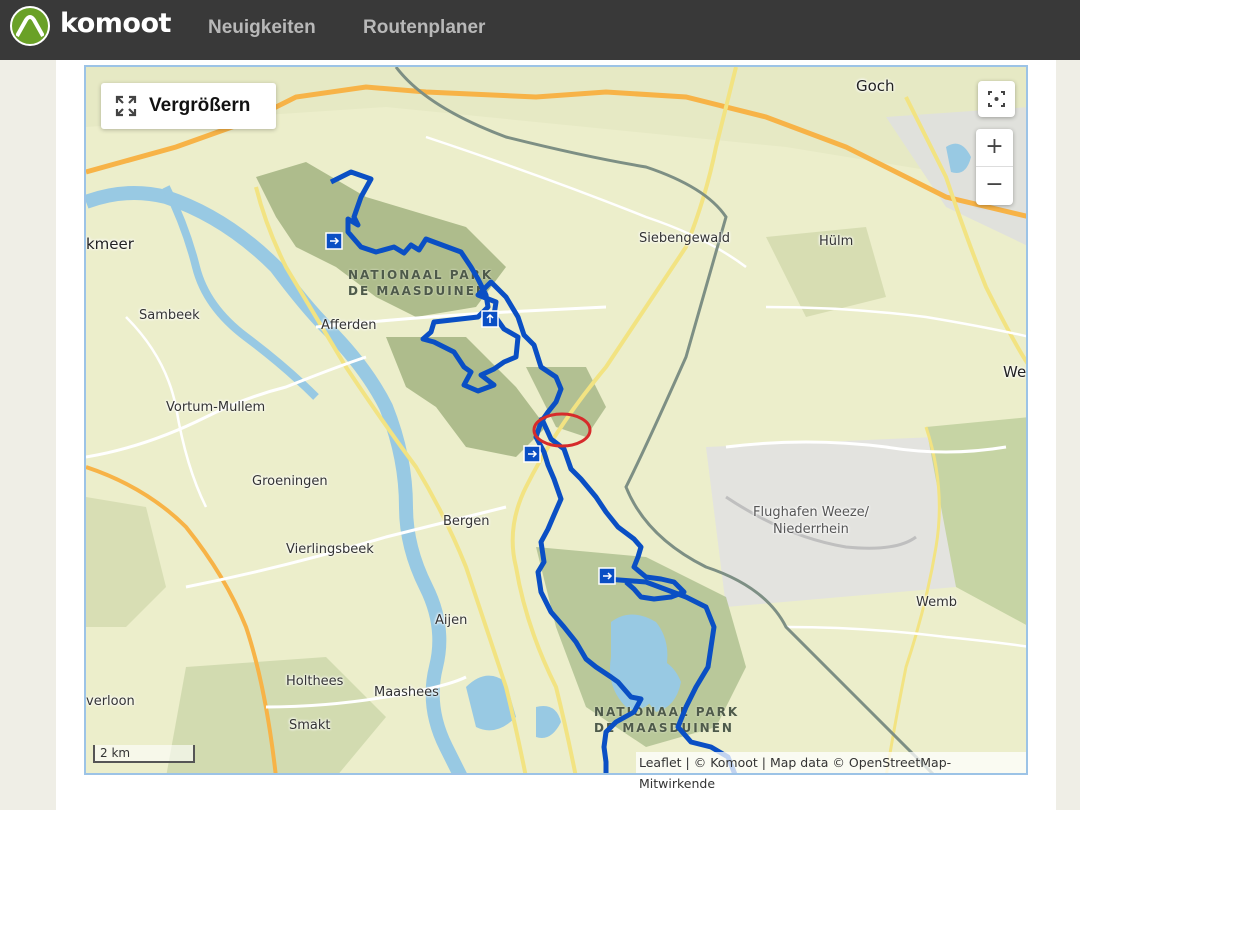  Describe the element at coordinates (200, 105) in the screenshot. I see `enlarge-label: Vergrößern` at that location.